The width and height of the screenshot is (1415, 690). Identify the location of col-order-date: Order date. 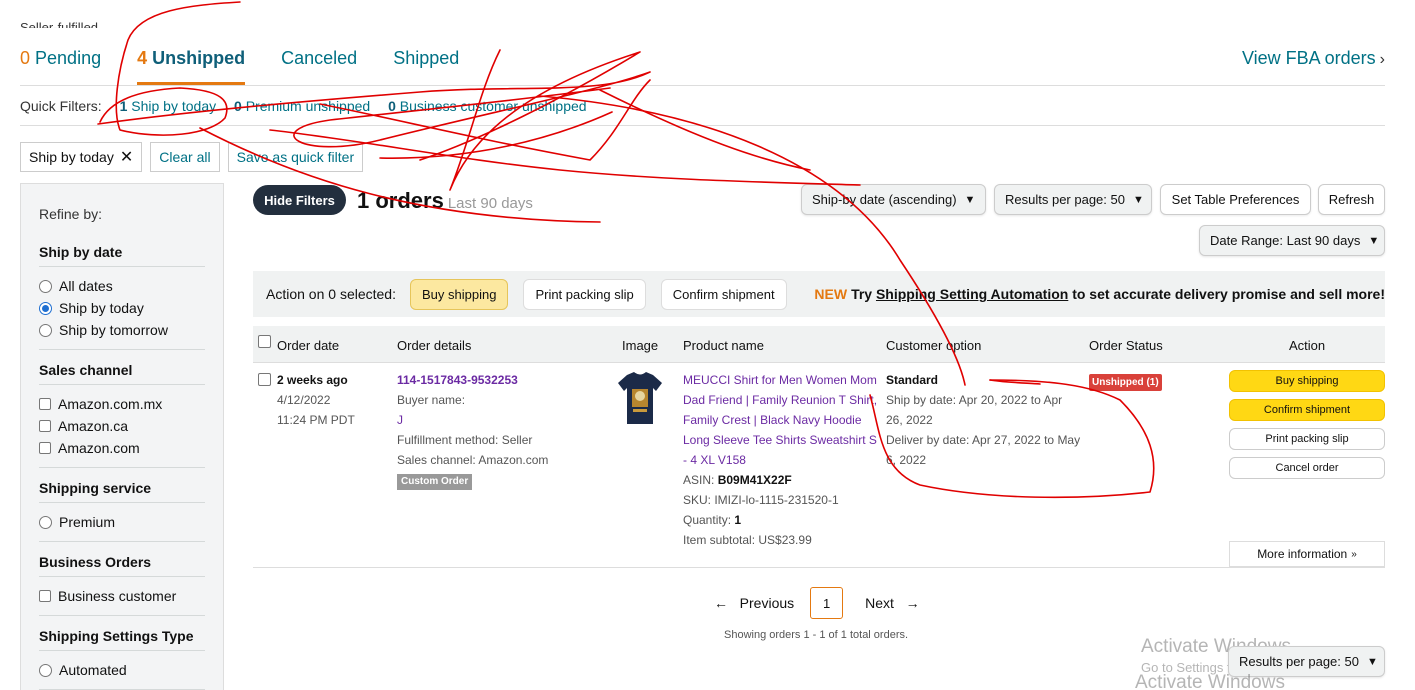
(308, 345).